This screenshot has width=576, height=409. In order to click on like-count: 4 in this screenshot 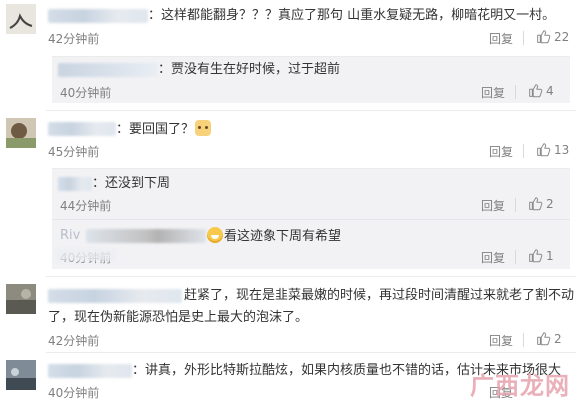, I will do `click(550, 91)`.